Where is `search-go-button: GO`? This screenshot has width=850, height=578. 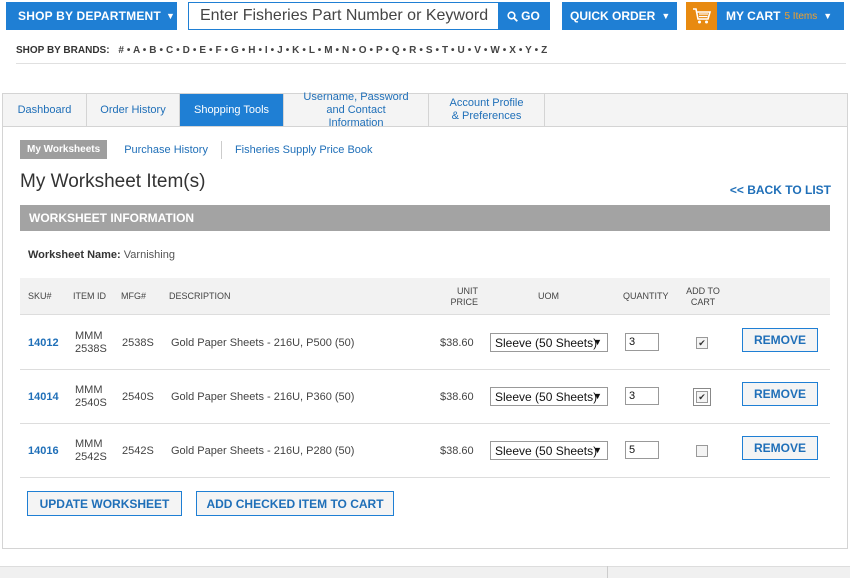
search-go-button: GO is located at coordinates (523, 16).